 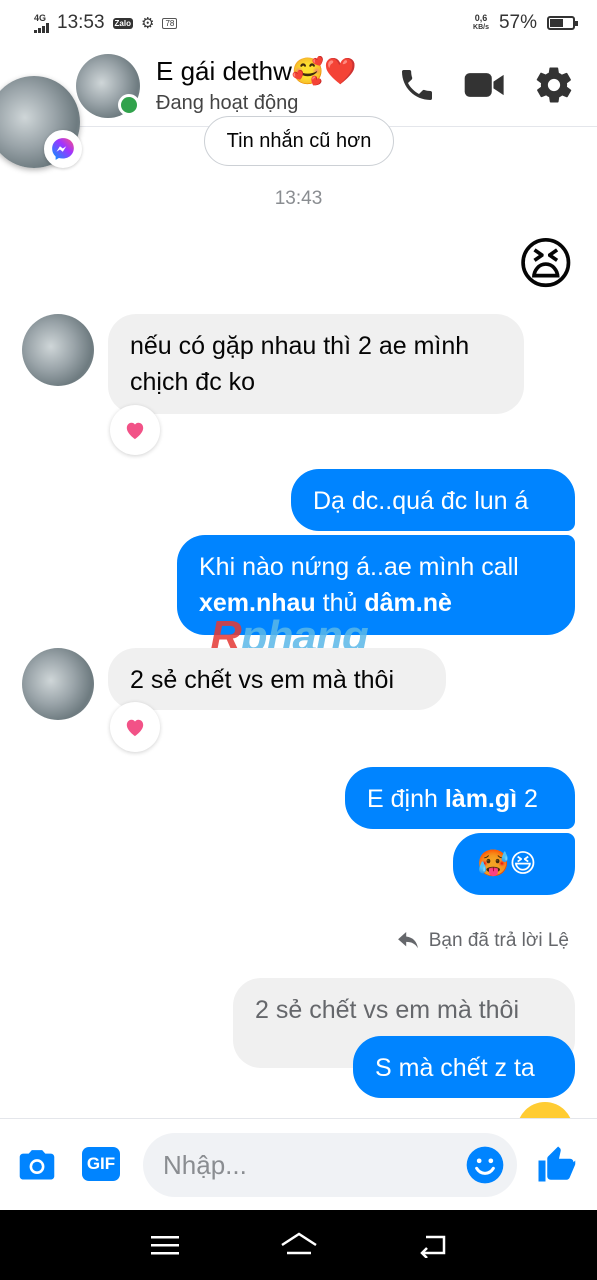 What do you see at coordinates (433, 1245) in the screenshot?
I see `back-icon` at bounding box center [433, 1245].